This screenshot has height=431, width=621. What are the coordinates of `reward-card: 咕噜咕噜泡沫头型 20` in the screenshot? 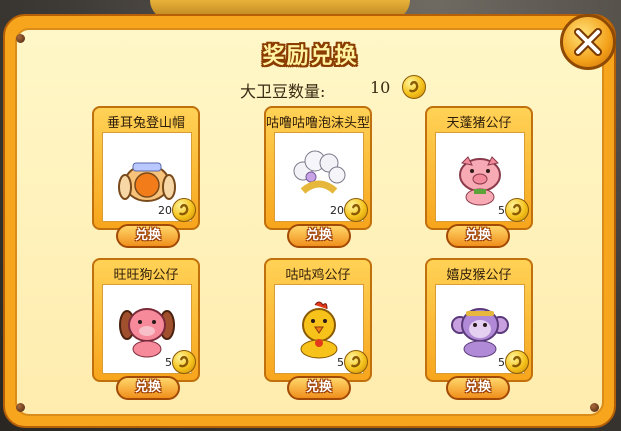 It's located at (318, 168).